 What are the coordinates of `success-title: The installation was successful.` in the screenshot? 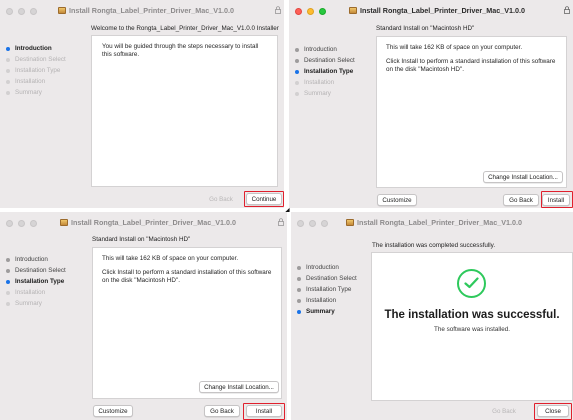 It's located at (472, 315).